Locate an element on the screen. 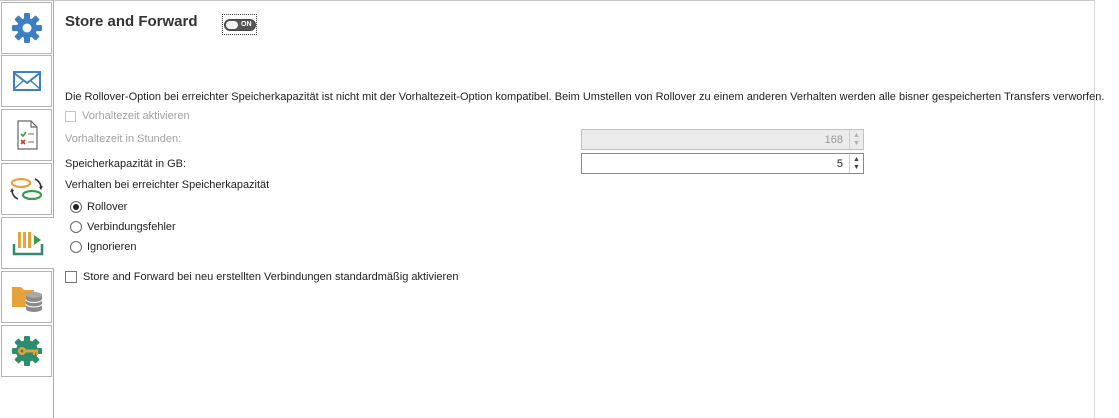 The height and width of the screenshot is (418, 1119). envelope-icon is located at coordinates (26, 81).